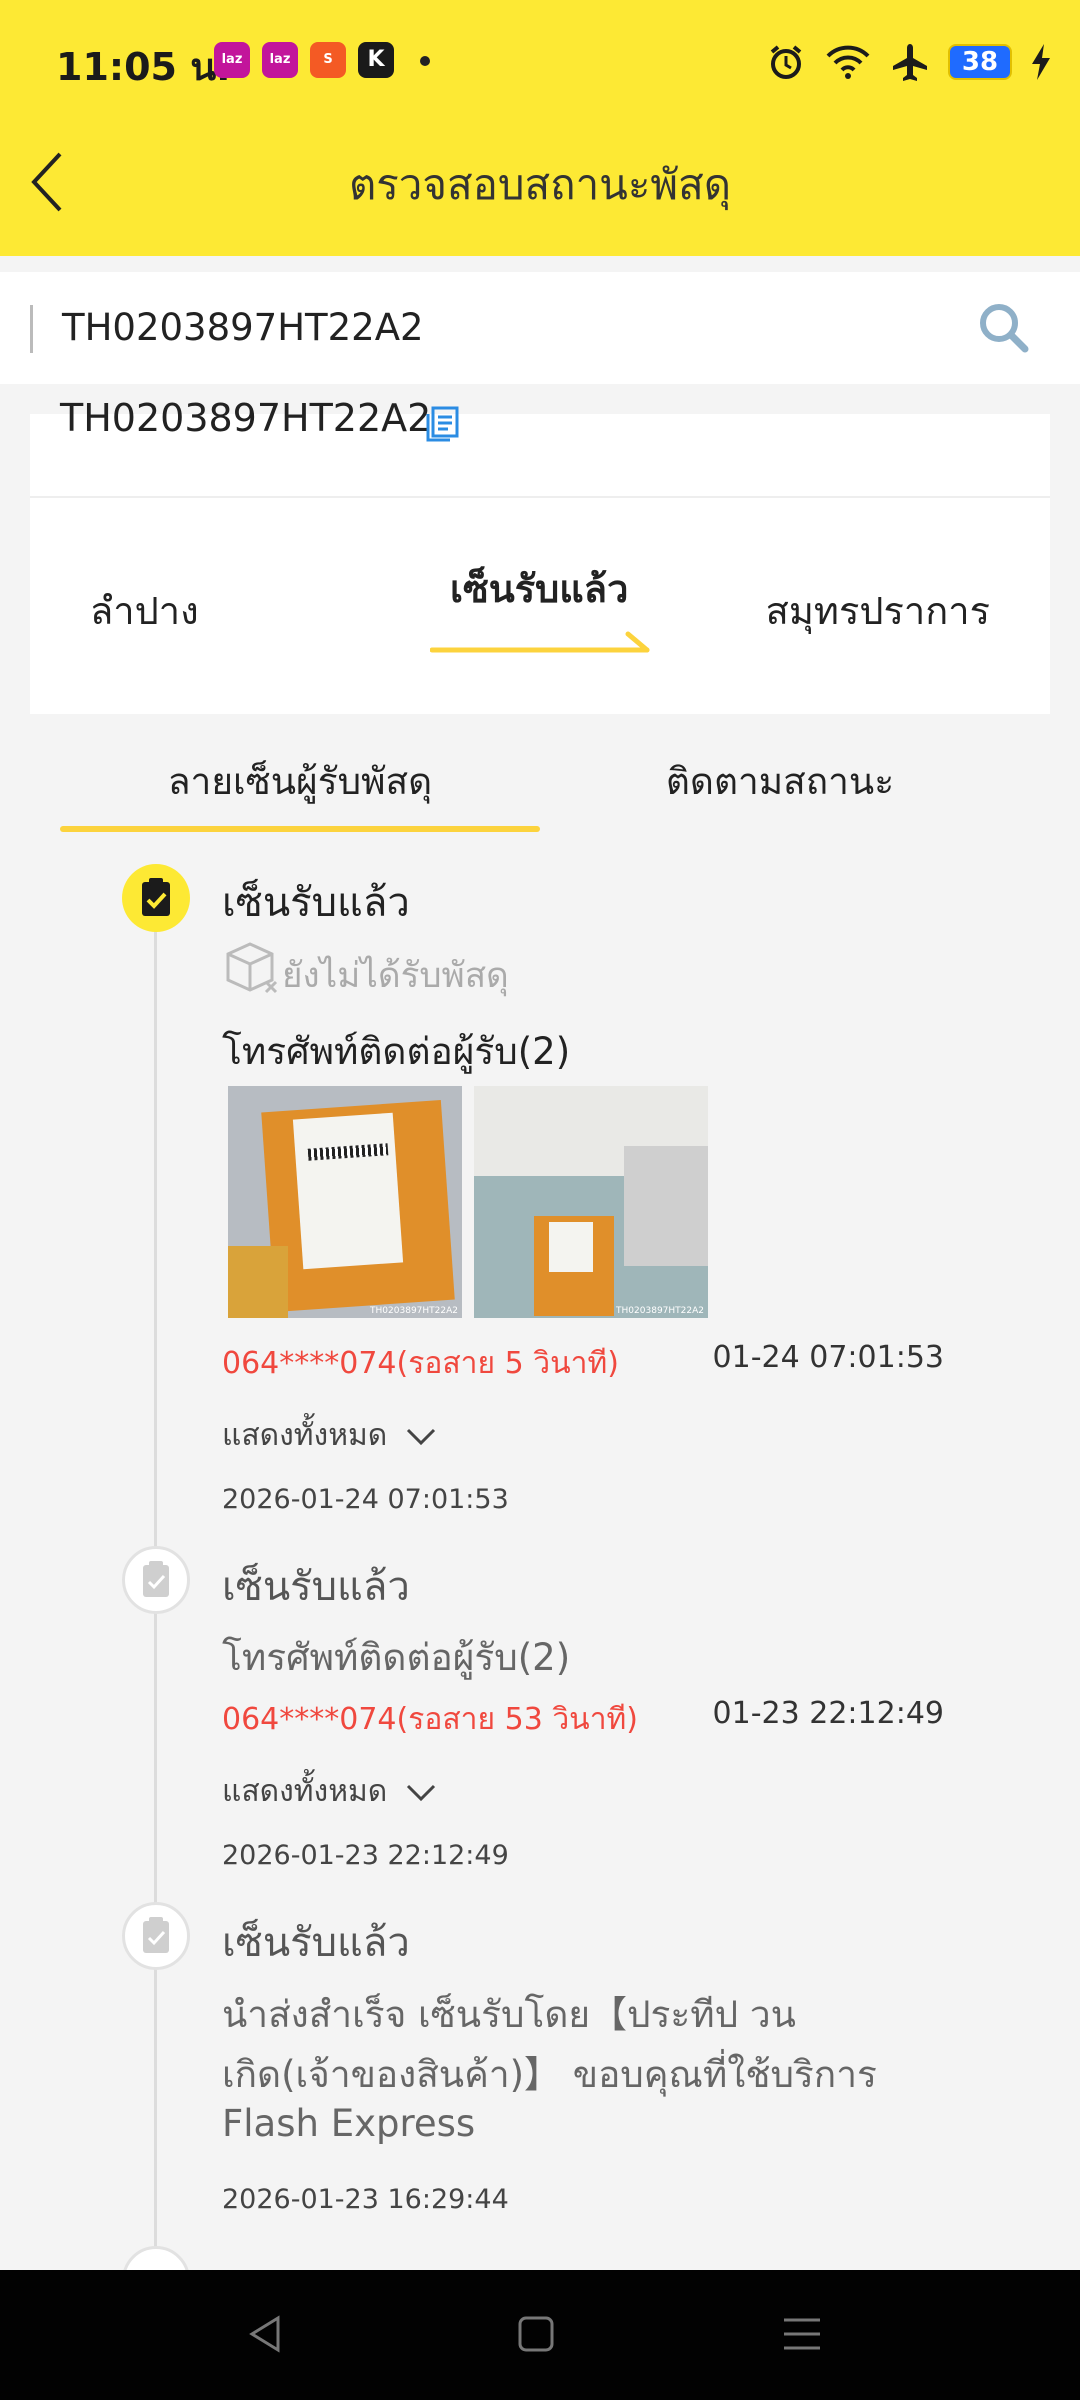 The height and width of the screenshot is (2400, 1080). What do you see at coordinates (540, 497) in the screenshot?
I see `divider` at bounding box center [540, 497].